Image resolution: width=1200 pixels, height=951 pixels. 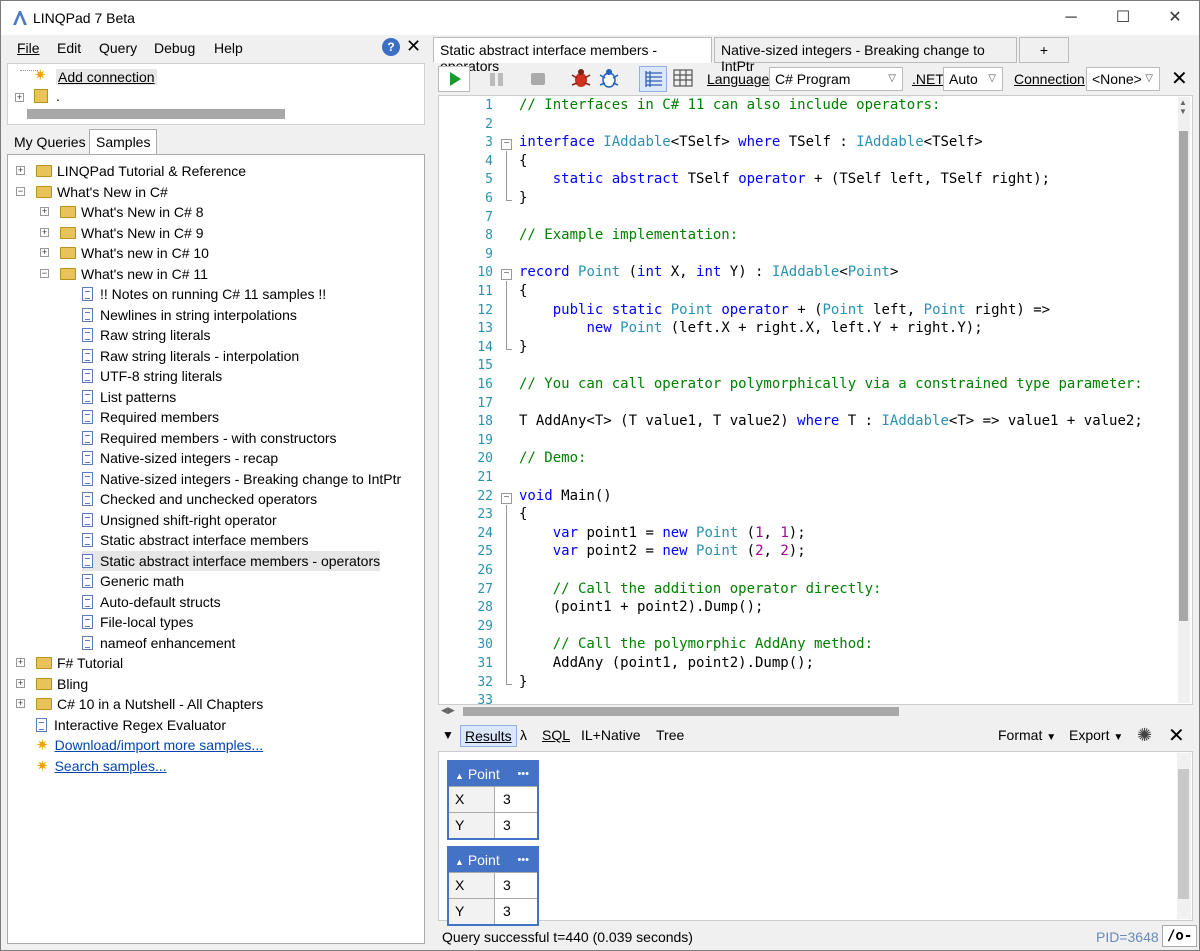 I want to click on close-window-button: ✕, so click(x=1174, y=18).